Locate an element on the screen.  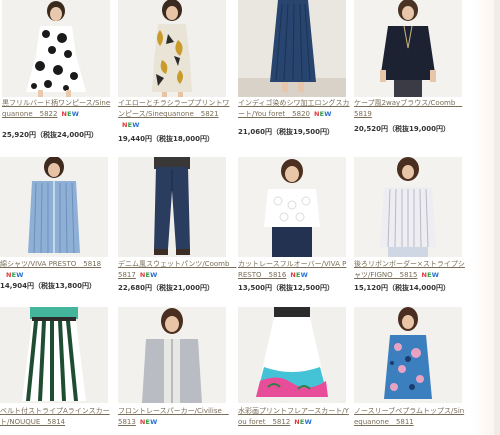
scrollbar-track is located at coordinates (497, 217).